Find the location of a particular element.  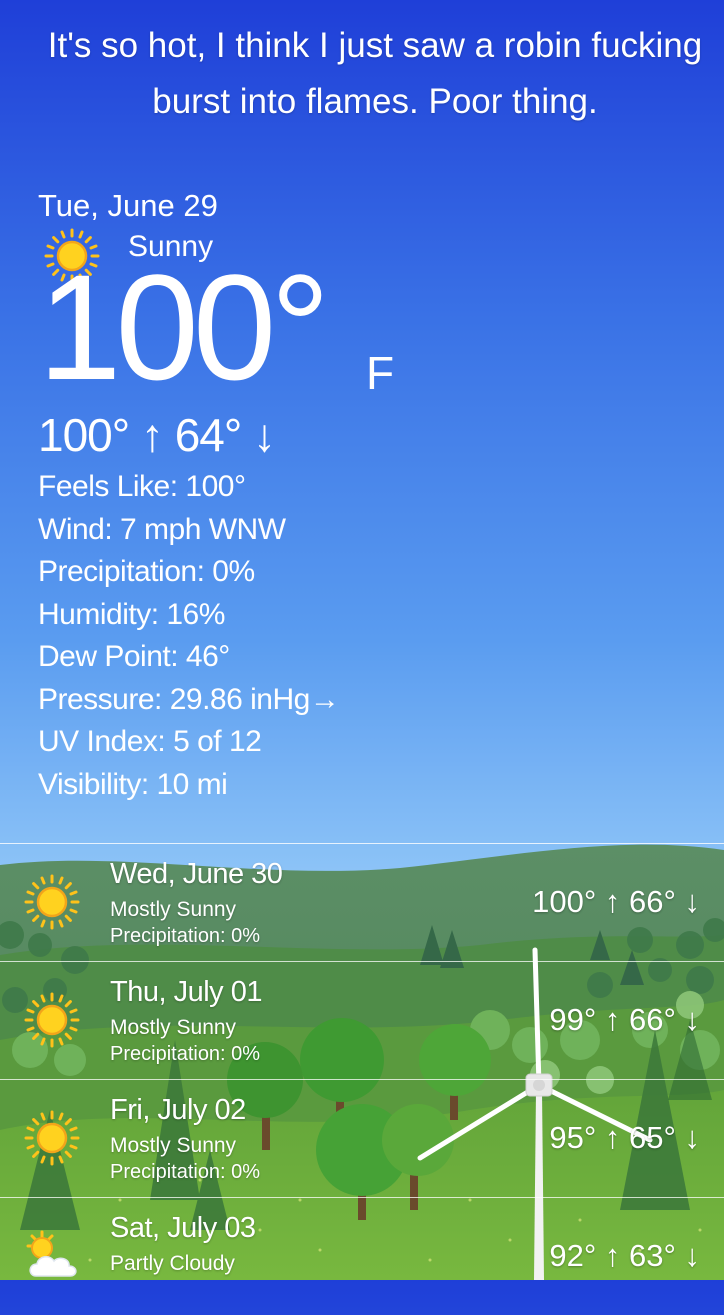

dew-point: Dew Point: 46° is located at coordinates (134, 656).